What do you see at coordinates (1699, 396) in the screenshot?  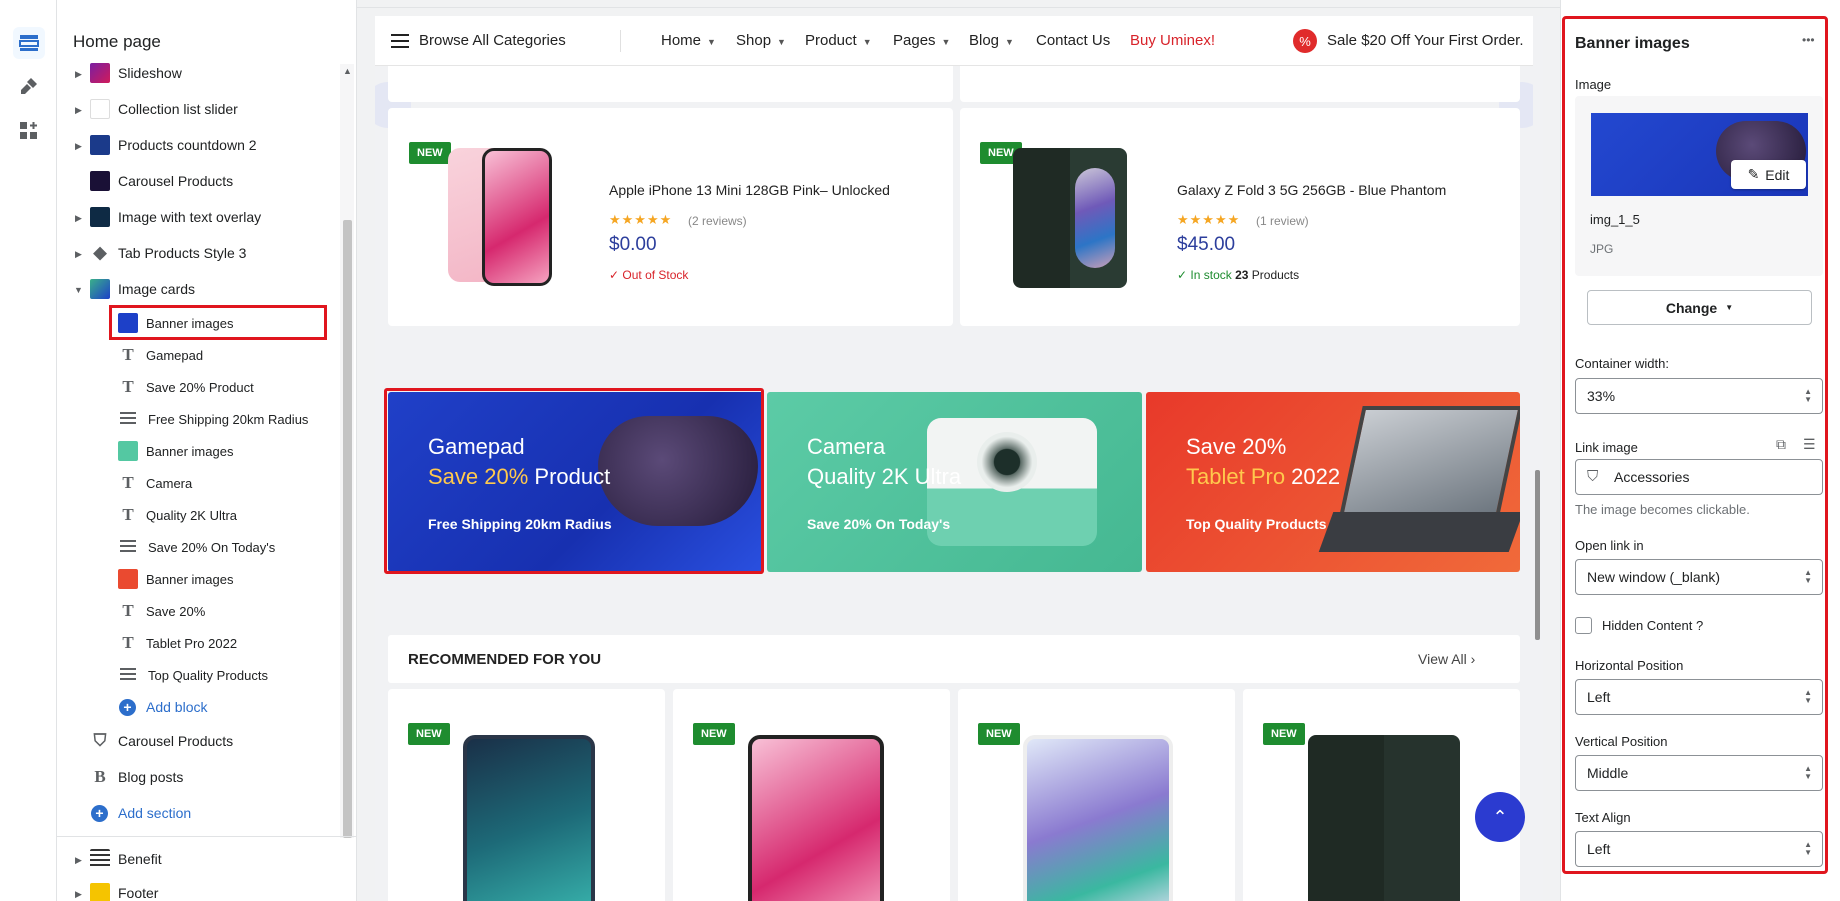 I see `container-width-select: 33% ▲ ▼` at bounding box center [1699, 396].